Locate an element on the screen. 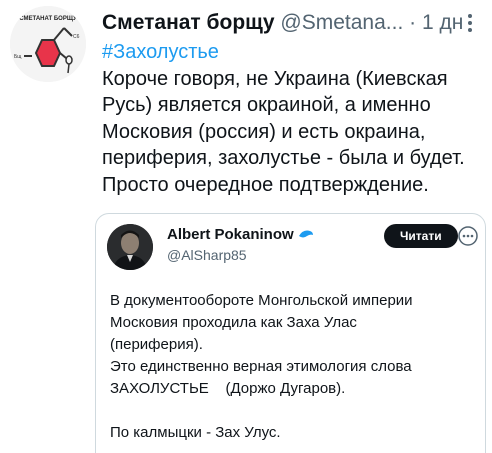 The height and width of the screenshot is (453, 492). quoted-text-line is located at coordinates (294, 411).